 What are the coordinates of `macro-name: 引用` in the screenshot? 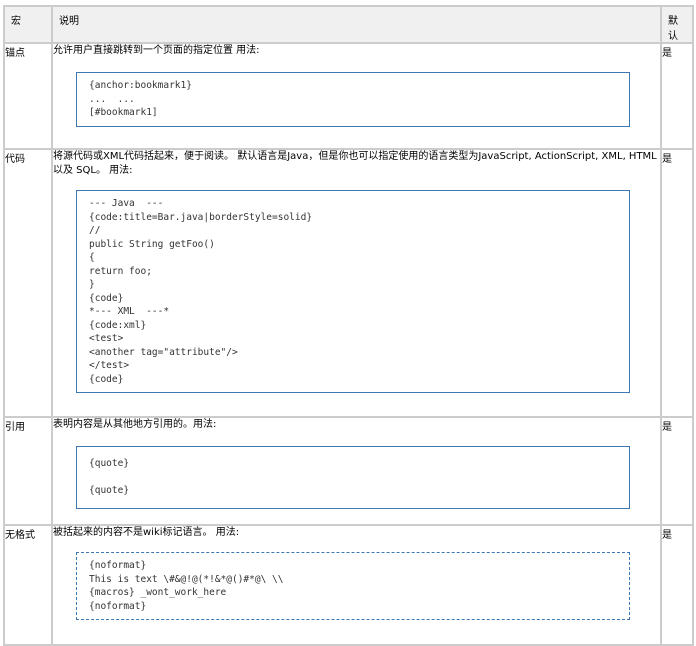 It's located at (28, 471).